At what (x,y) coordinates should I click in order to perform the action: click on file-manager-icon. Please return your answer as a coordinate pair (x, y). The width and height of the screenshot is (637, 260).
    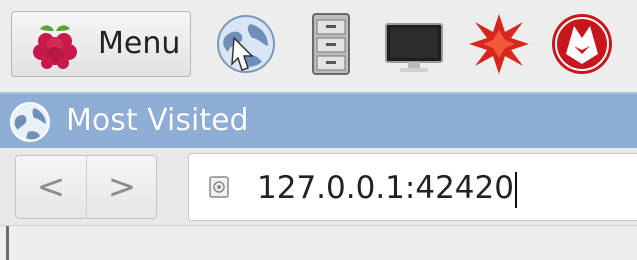
    Looking at the image, I should click on (331, 44).